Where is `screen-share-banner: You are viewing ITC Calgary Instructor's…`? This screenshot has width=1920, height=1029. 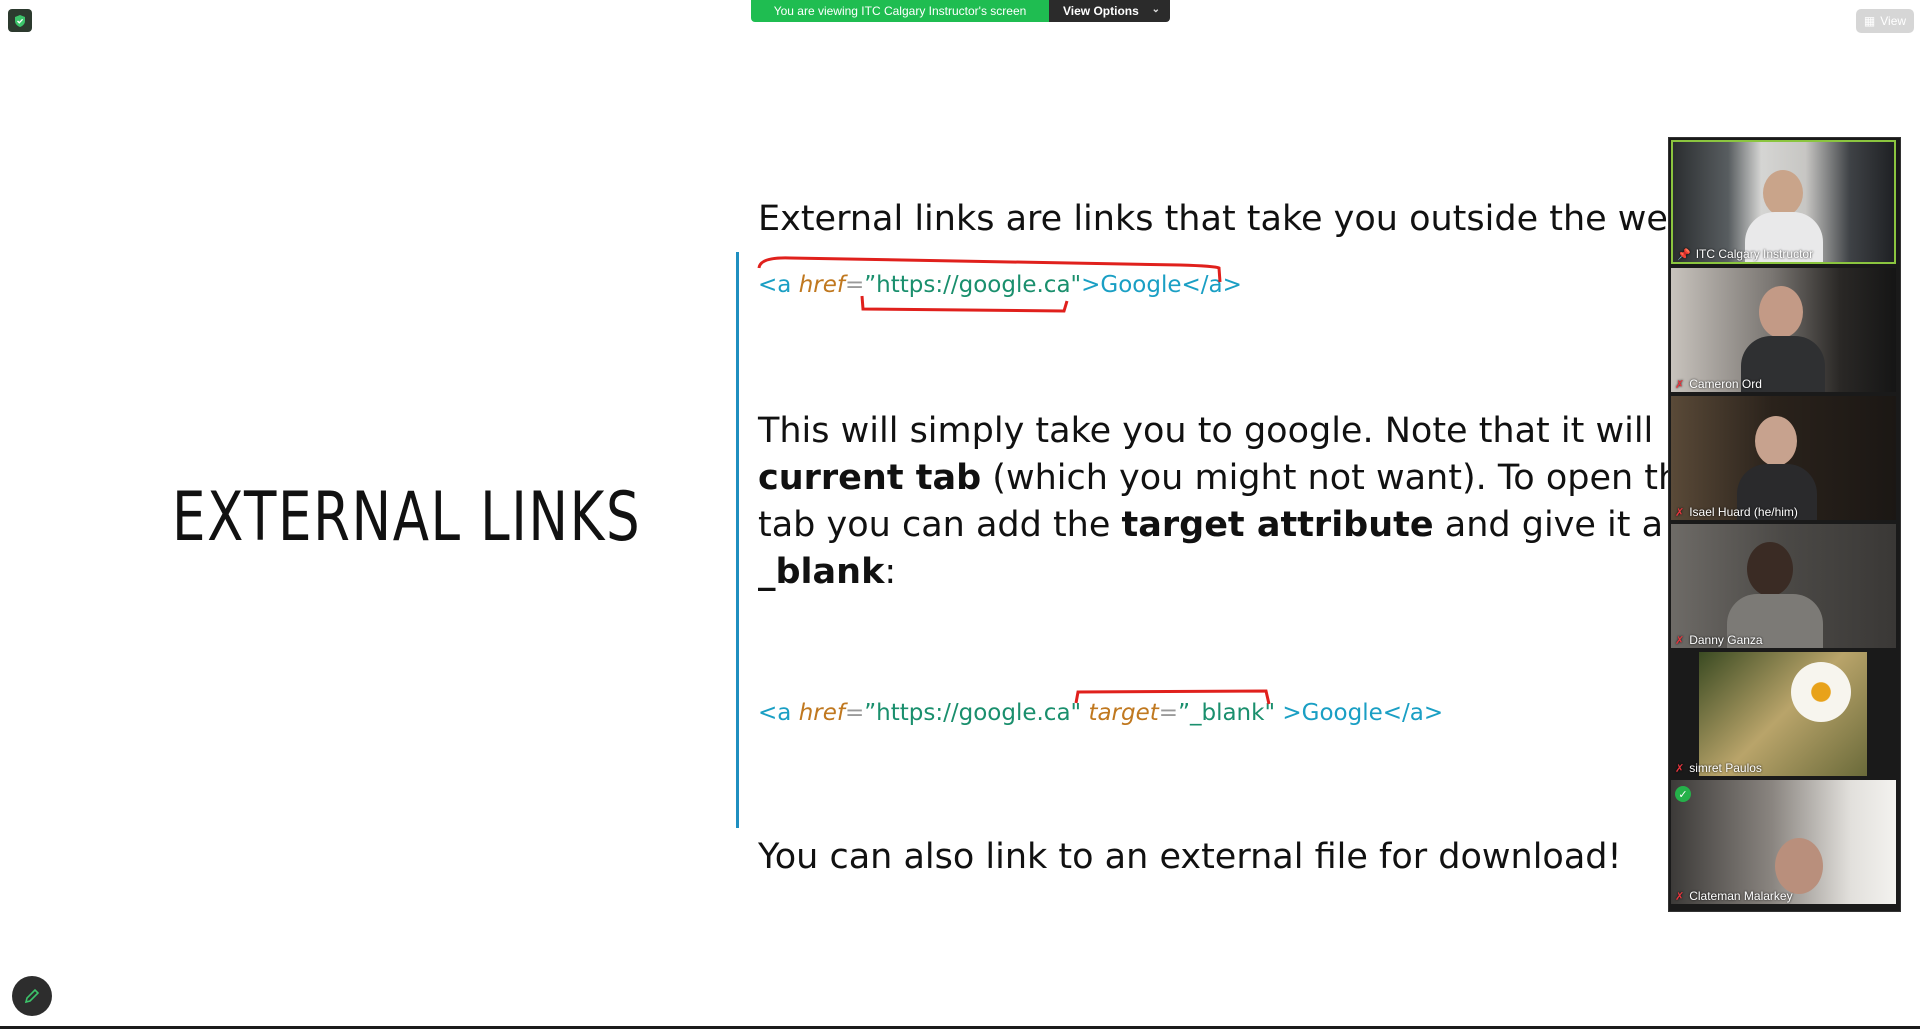
screen-share-banner: You are viewing ITC Calgary Instructor's… is located at coordinates (960, 11).